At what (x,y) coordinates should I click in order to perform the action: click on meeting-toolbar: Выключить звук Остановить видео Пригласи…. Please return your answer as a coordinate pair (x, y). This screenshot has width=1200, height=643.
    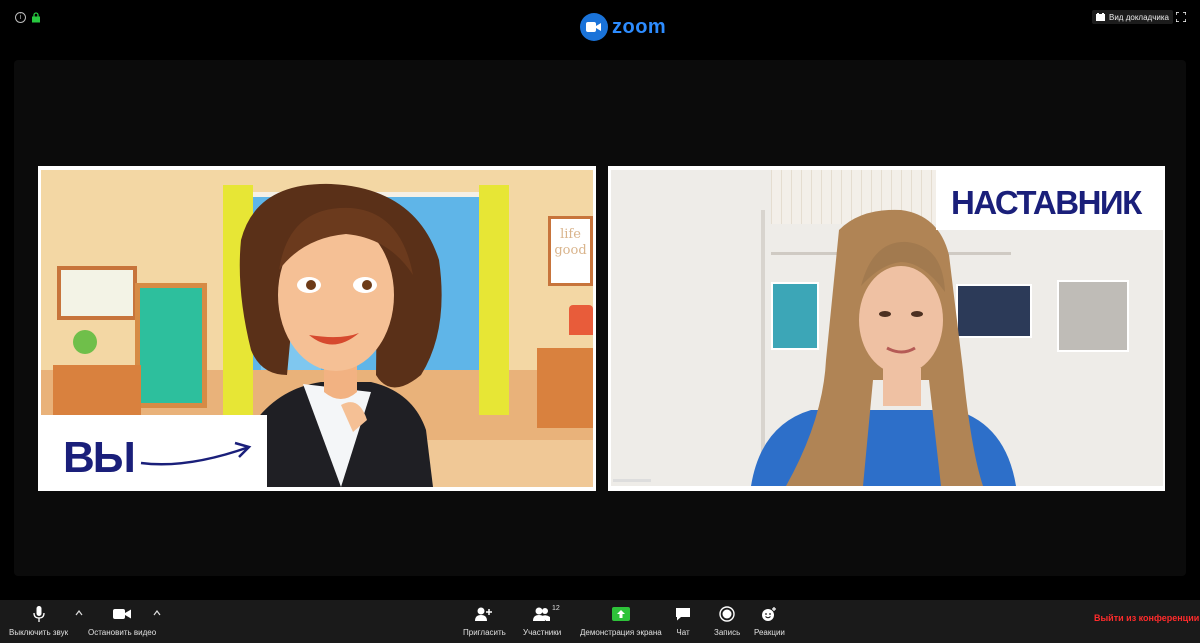
    Looking at the image, I should click on (600, 621).